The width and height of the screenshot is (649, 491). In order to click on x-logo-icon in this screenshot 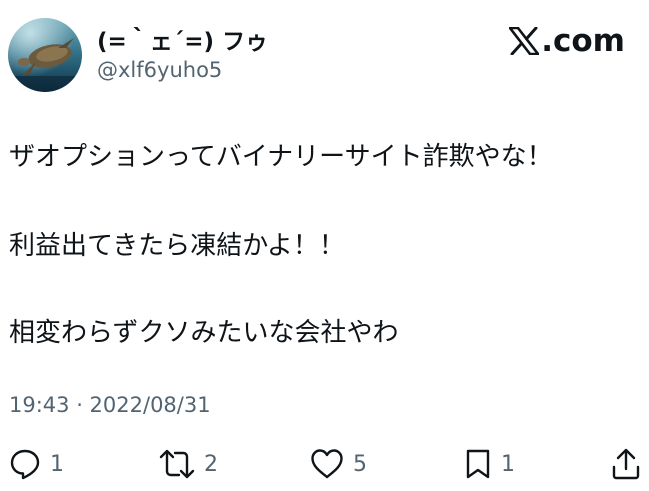, I will do `click(524, 41)`.